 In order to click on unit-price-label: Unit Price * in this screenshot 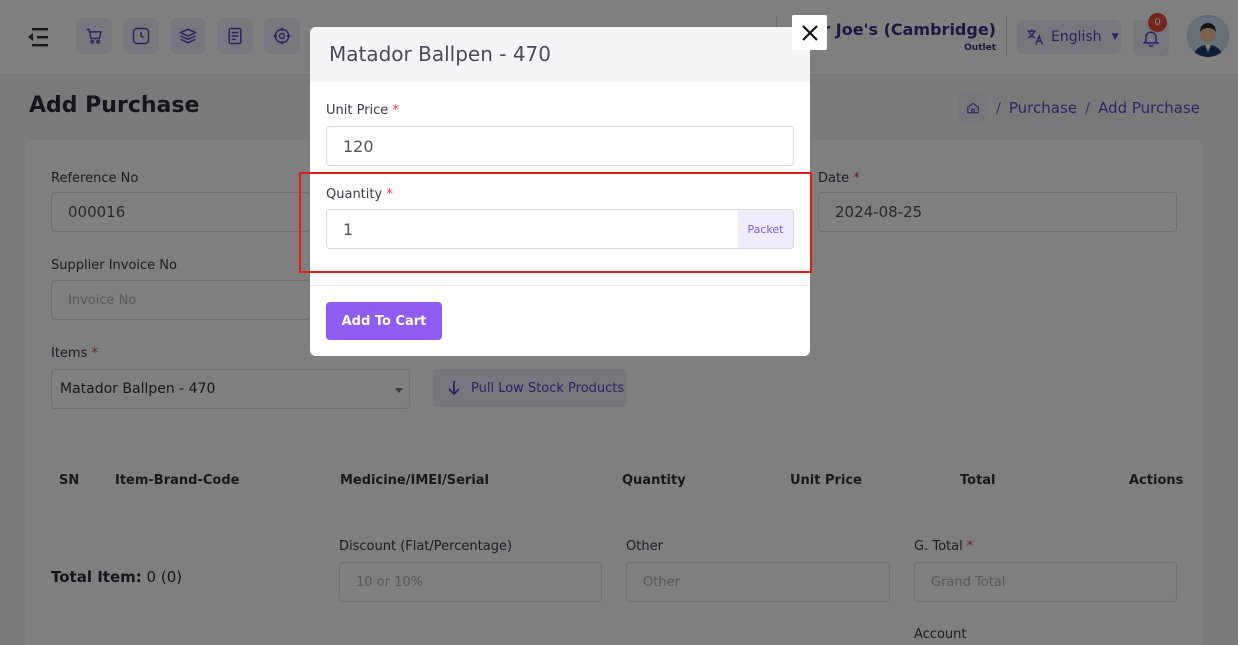, I will do `click(362, 110)`.